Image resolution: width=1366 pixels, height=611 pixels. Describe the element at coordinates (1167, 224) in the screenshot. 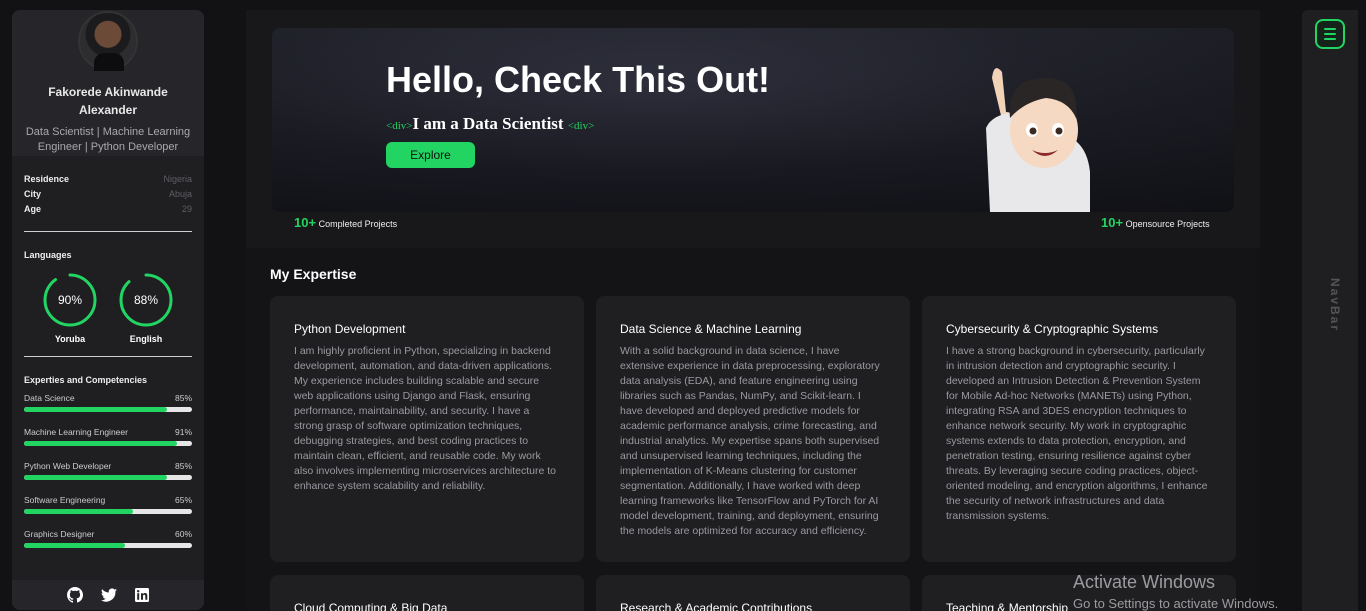

I see `stat-label: Opensource Projects` at that location.